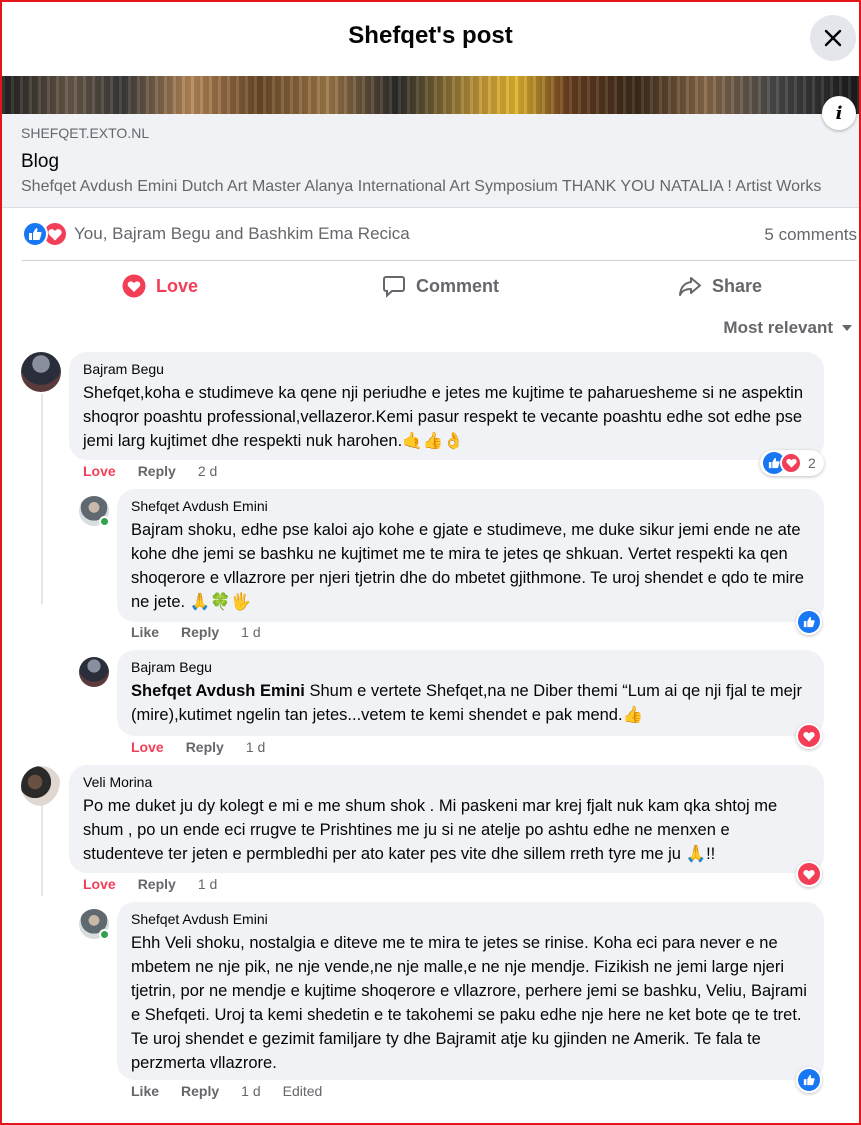 This screenshot has width=861, height=1125. I want to click on close-button, so click(833, 38).